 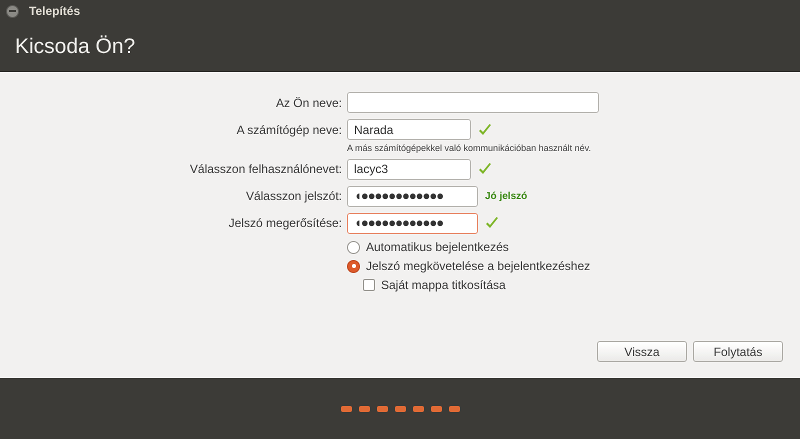 I want to click on field-label: Az Ön neve:, so click(x=308, y=103).